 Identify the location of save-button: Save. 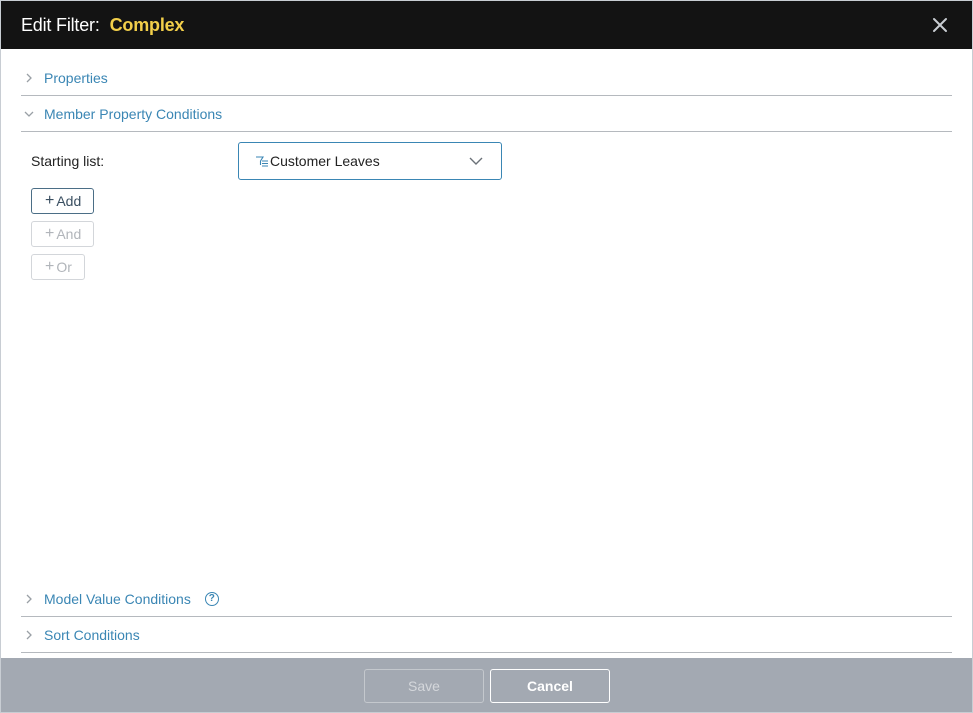
(424, 686).